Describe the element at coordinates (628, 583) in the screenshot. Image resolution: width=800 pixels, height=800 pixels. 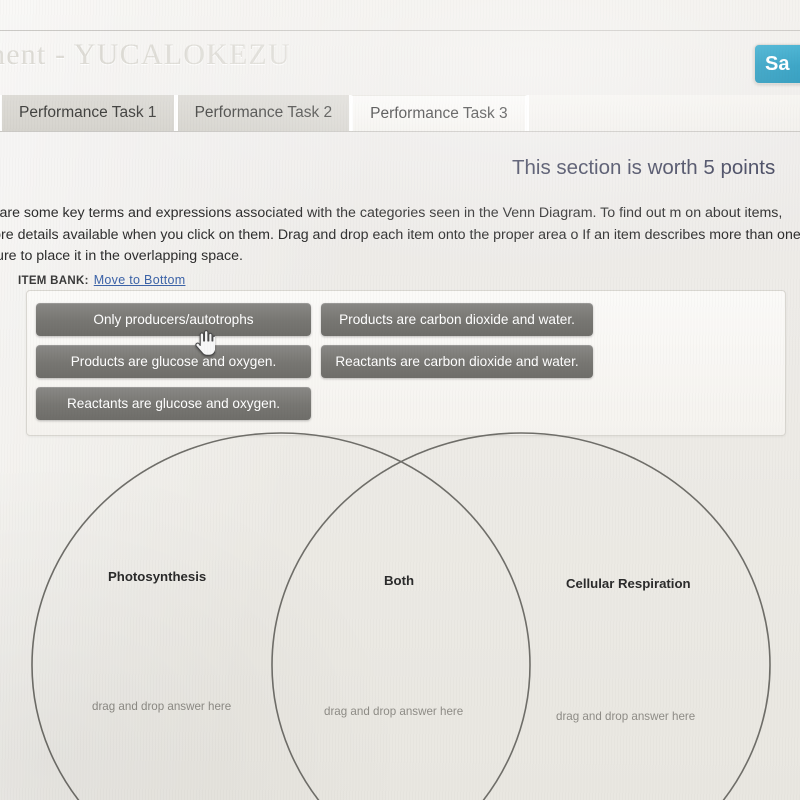
I see `venn-label-cellular-respiration: Cellular Respiration` at that location.